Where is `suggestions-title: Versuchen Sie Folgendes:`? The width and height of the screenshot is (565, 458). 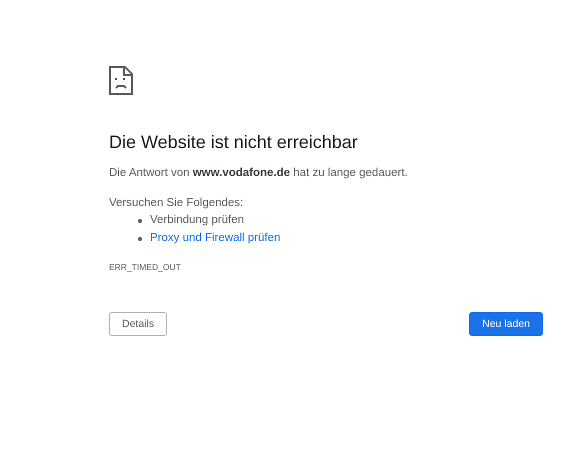
suggestions-title: Versuchen Sie Folgendes: is located at coordinates (176, 203).